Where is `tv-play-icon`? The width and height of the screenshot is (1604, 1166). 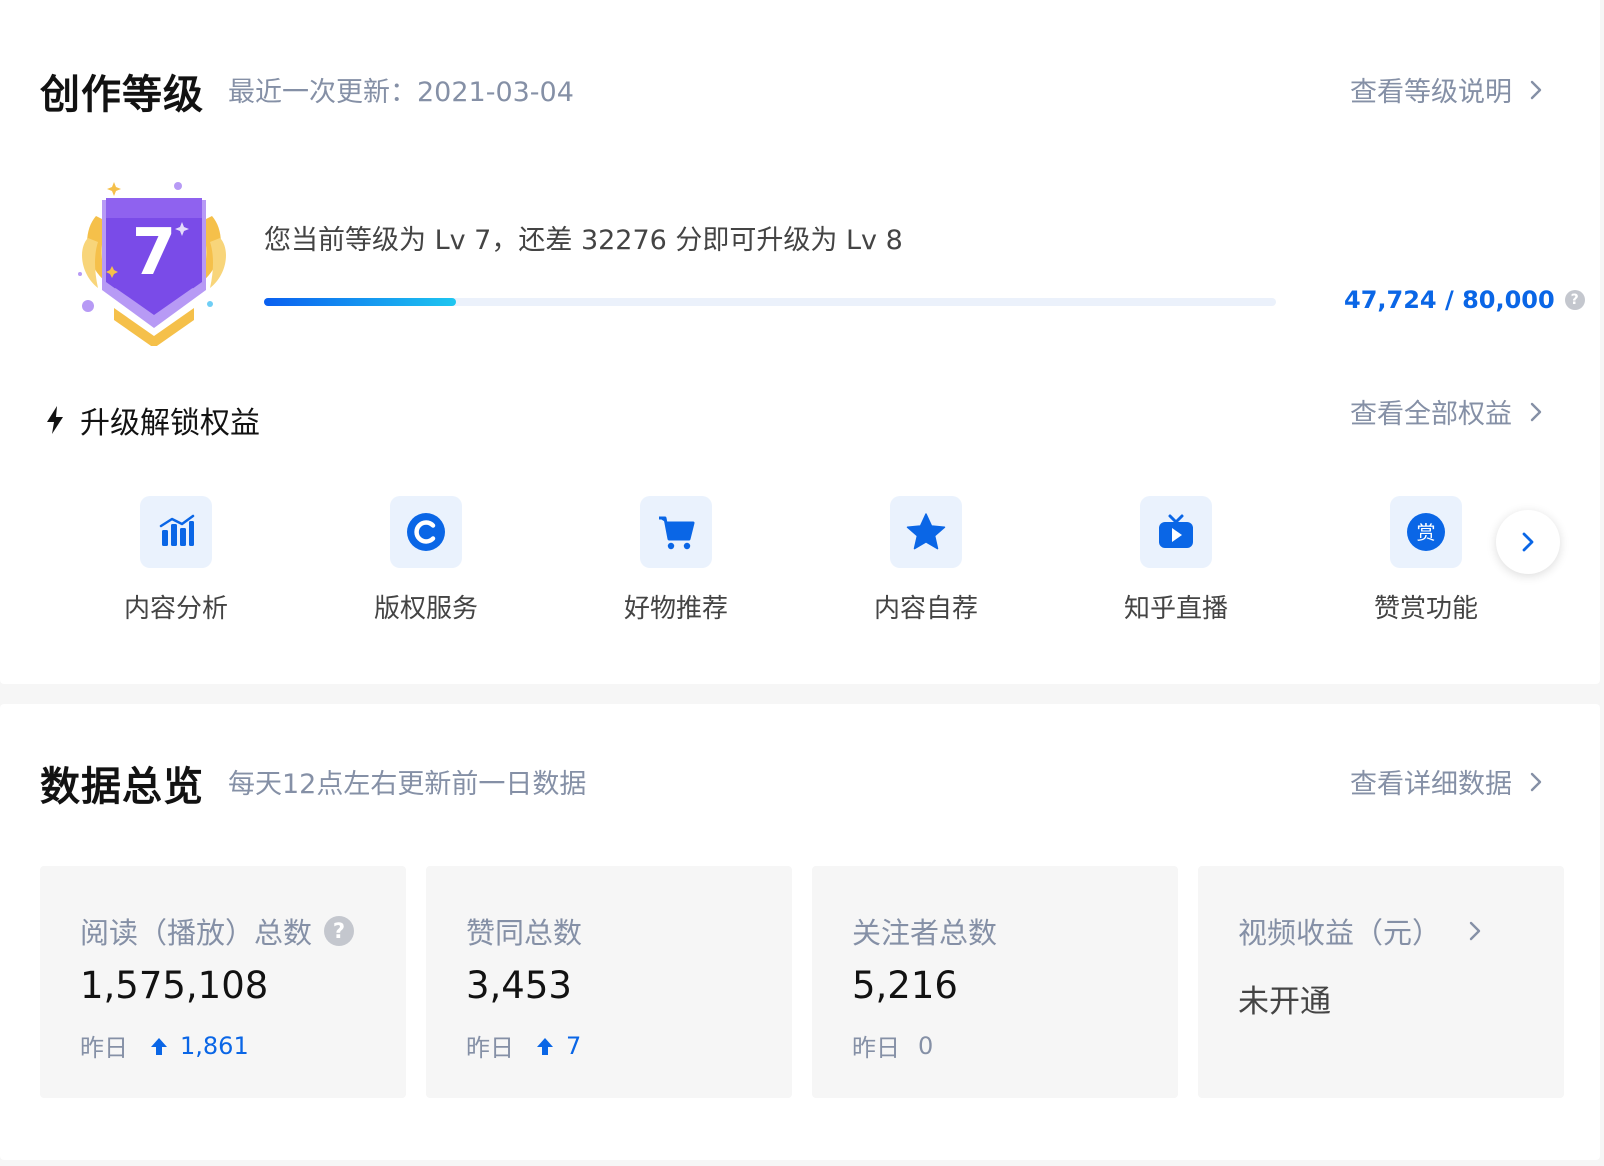
tv-play-icon is located at coordinates (1176, 531).